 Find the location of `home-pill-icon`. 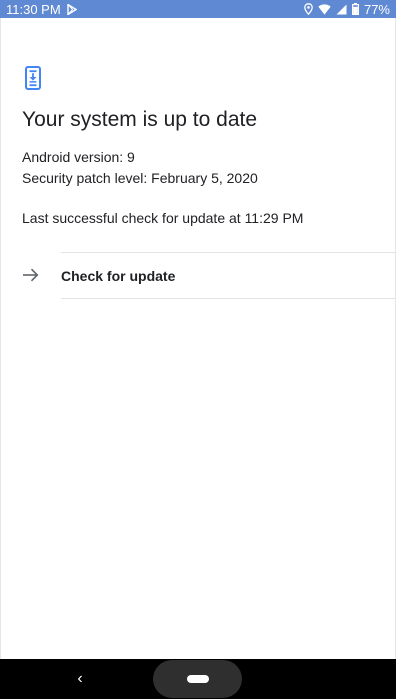

home-pill-icon is located at coordinates (198, 679).